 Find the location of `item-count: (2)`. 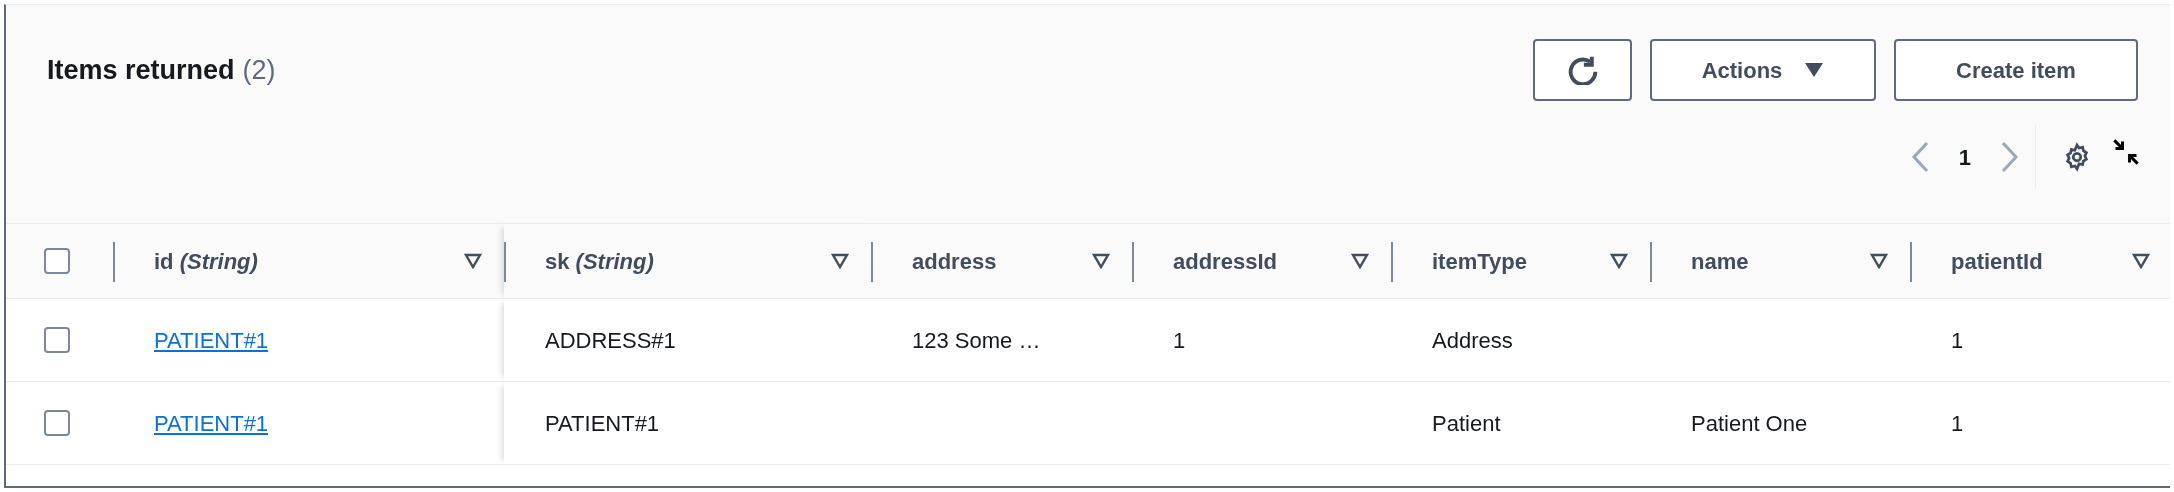

item-count: (2) is located at coordinates (259, 70).